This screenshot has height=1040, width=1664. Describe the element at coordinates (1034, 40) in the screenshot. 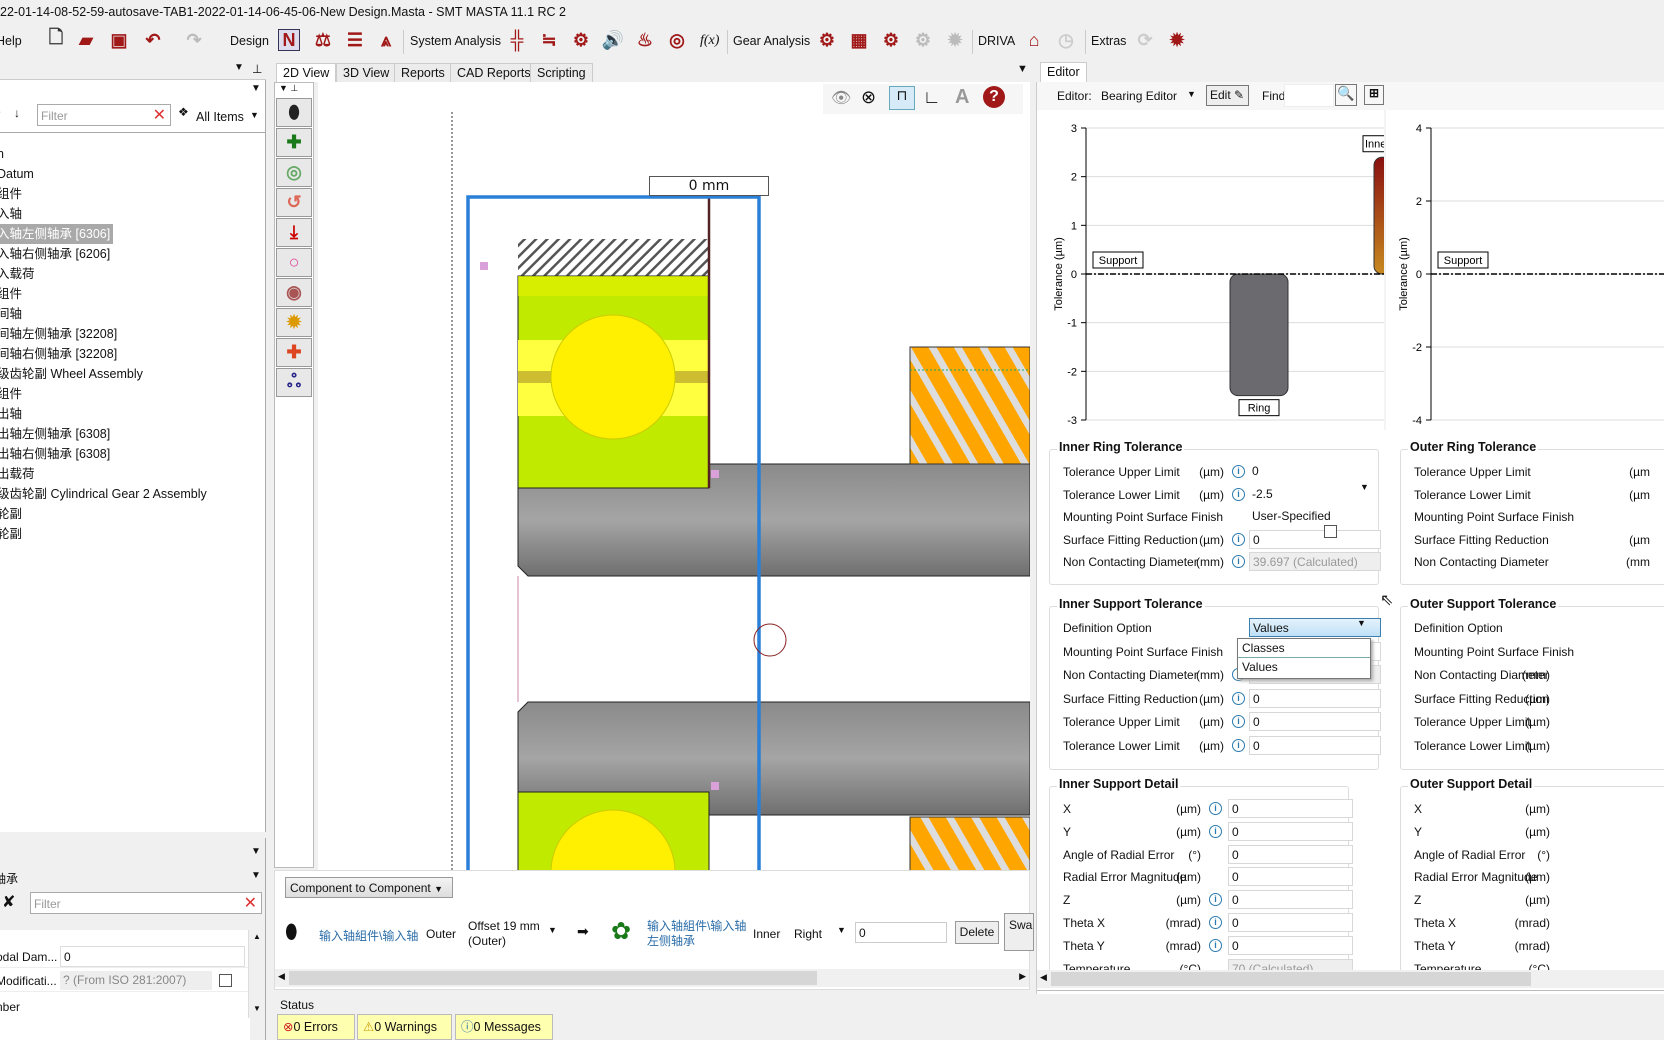

I see `driva-weight-icon: ⌂` at that location.